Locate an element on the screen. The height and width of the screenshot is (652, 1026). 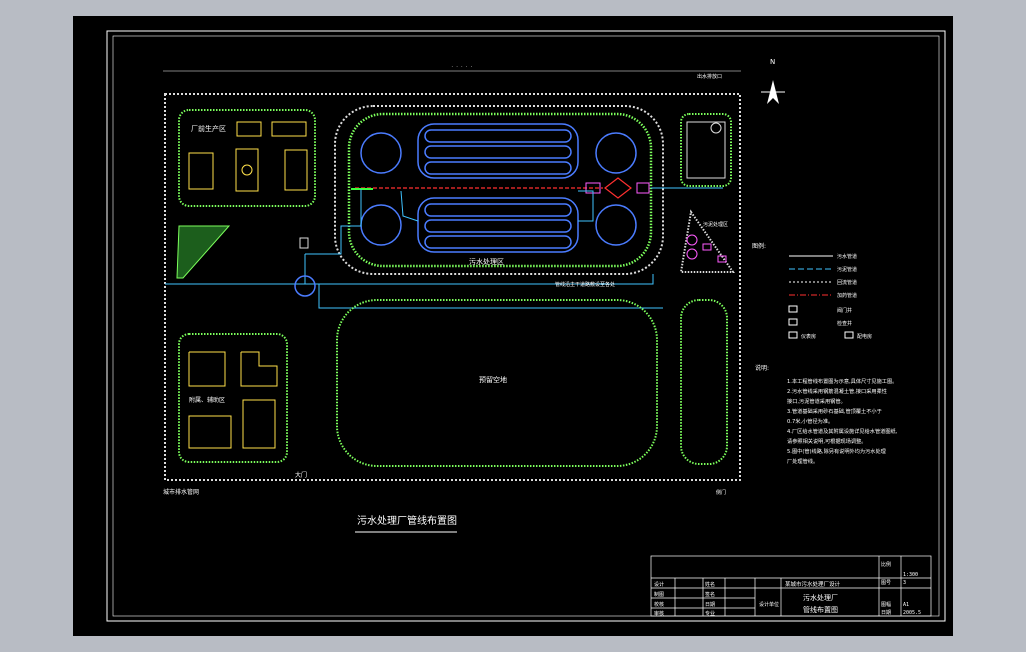
legend-item-2: 回流管道 is located at coordinates (847, 282).